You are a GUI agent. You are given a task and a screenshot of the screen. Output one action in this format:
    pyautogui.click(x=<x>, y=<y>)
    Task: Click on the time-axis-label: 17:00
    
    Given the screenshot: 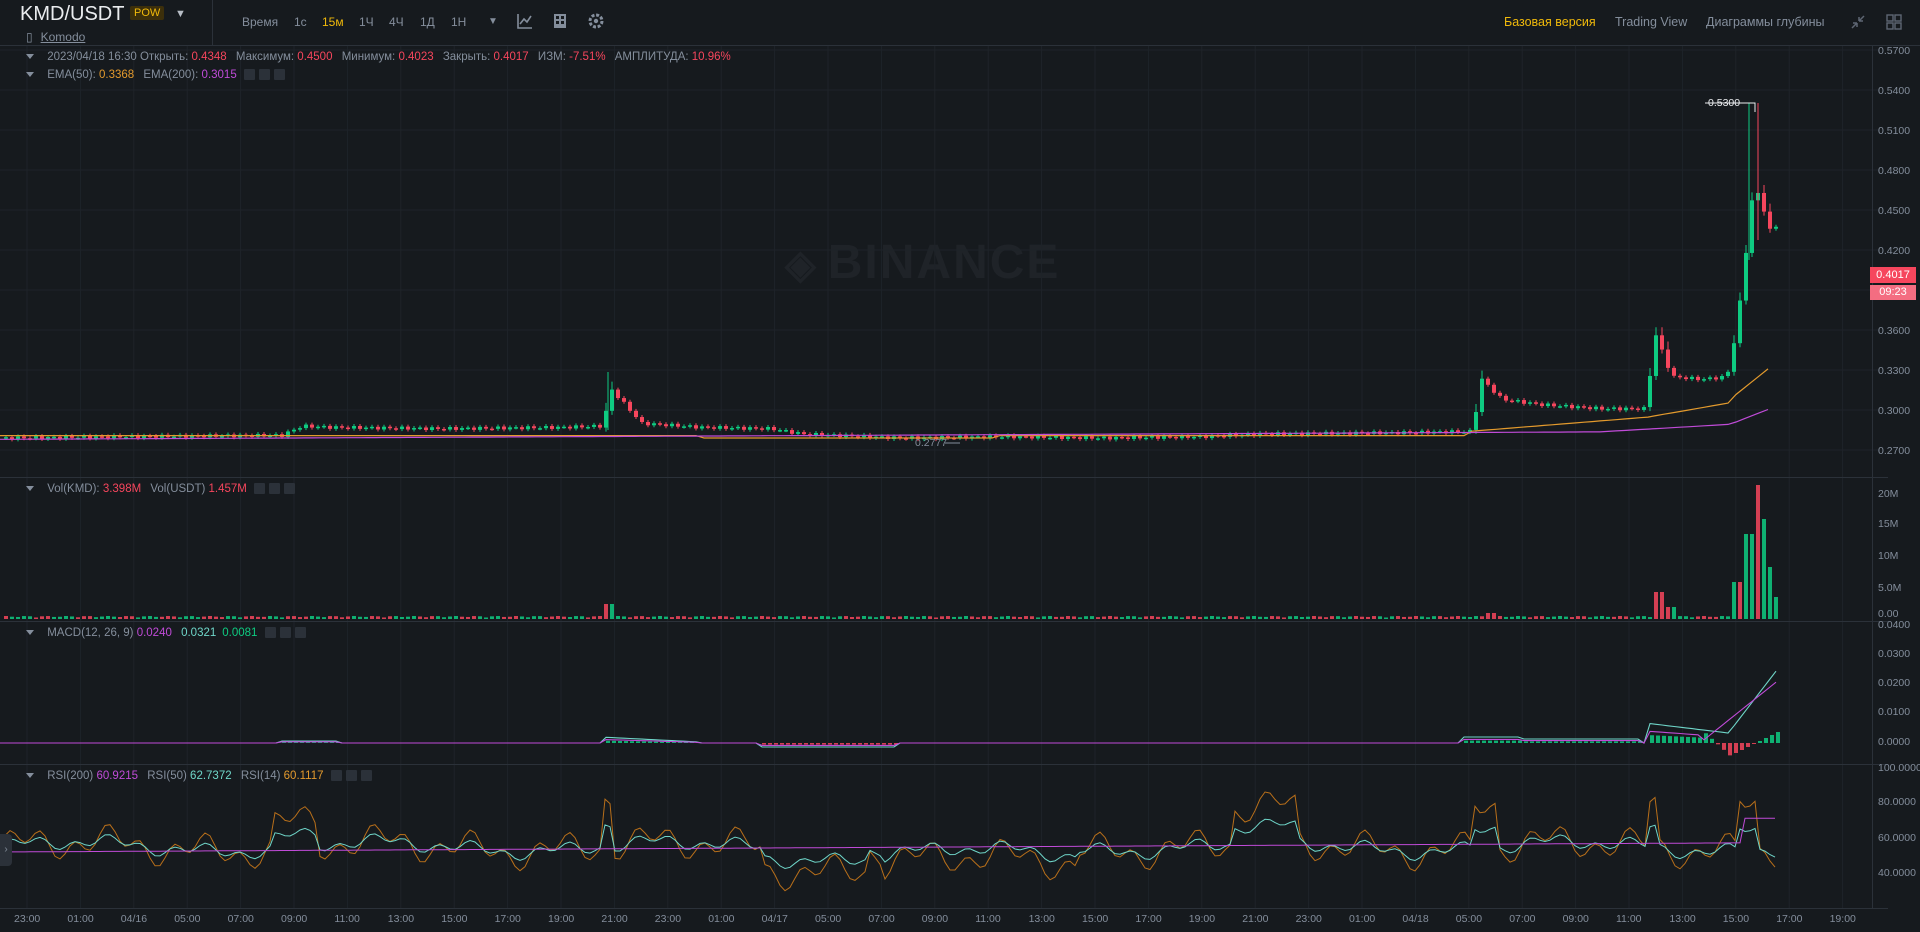 What is the action you would take?
    pyautogui.click(x=1789, y=919)
    